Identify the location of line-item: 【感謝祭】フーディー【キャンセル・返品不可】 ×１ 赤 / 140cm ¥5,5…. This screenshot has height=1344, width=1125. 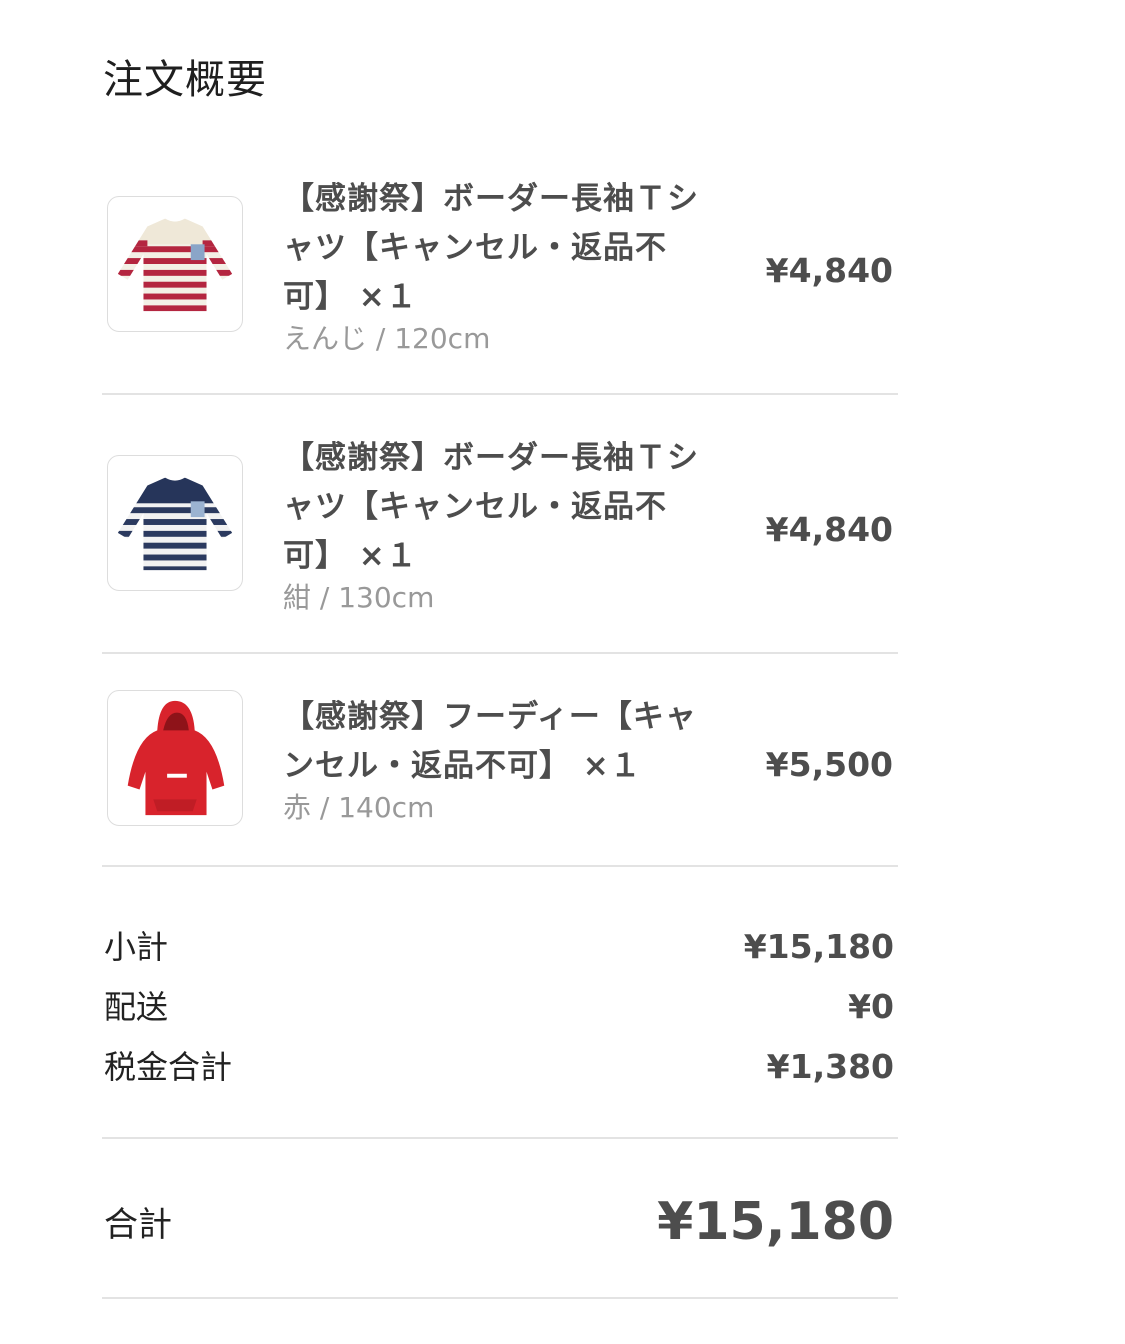
(500, 761).